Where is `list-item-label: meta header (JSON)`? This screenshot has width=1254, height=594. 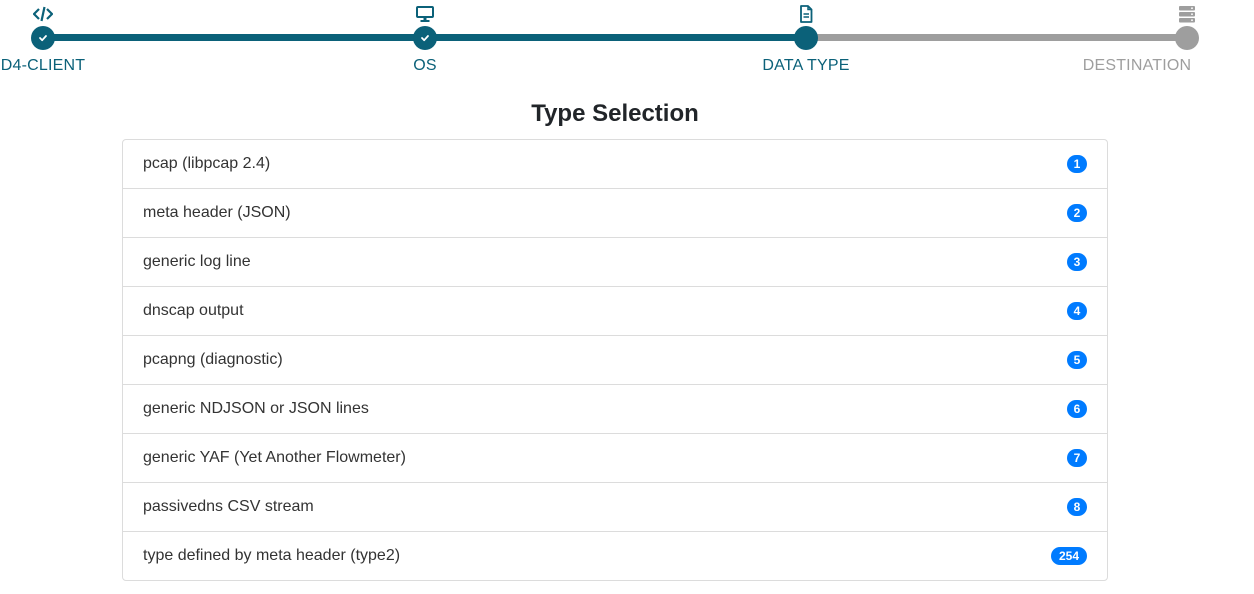
list-item-label: meta header (JSON) is located at coordinates (217, 212).